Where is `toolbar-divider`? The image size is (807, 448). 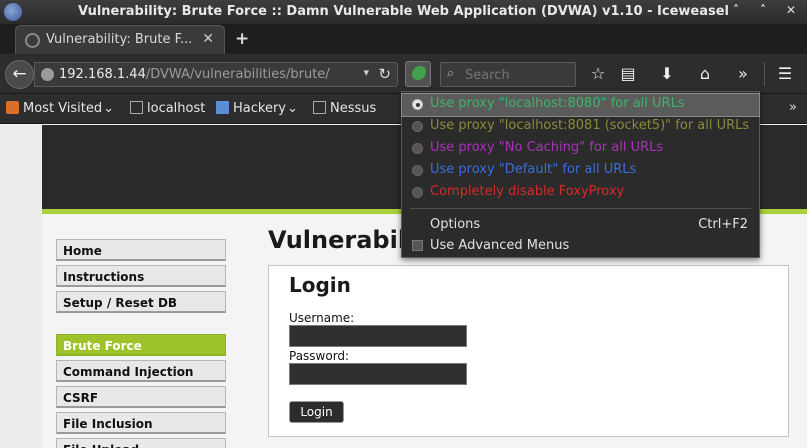
toolbar-divider is located at coordinates (764, 74).